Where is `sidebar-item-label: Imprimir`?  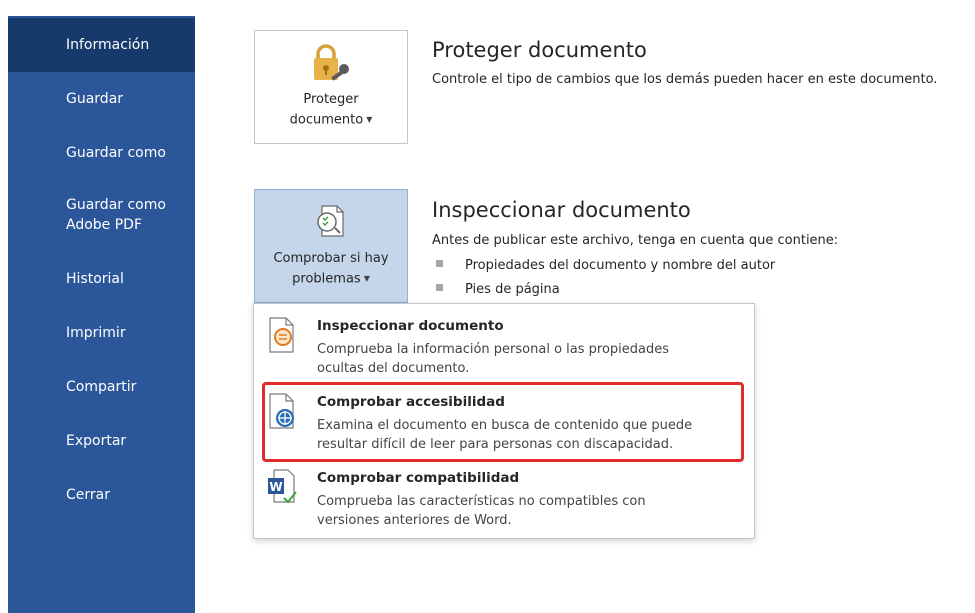
sidebar-item-label: Imprimir is located at coordinates (96, 333).